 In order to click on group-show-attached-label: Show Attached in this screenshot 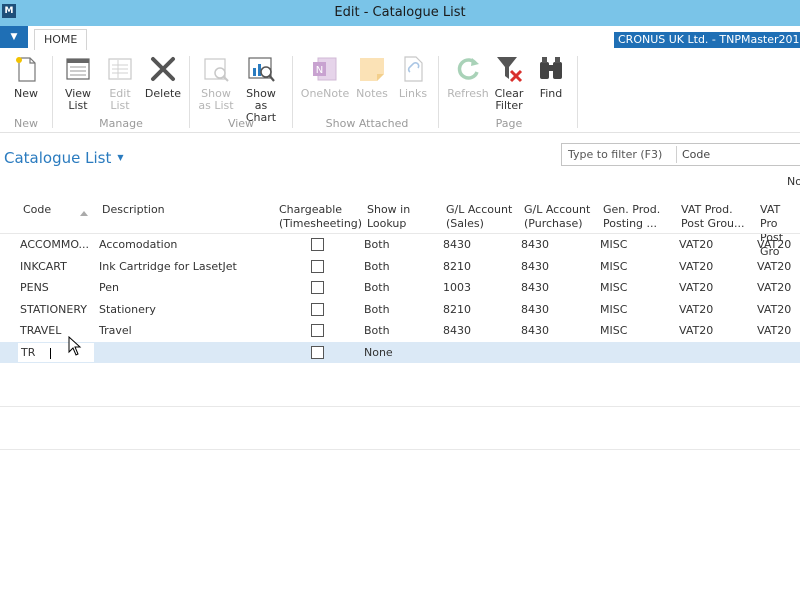, I will do `click(367, 123)`.